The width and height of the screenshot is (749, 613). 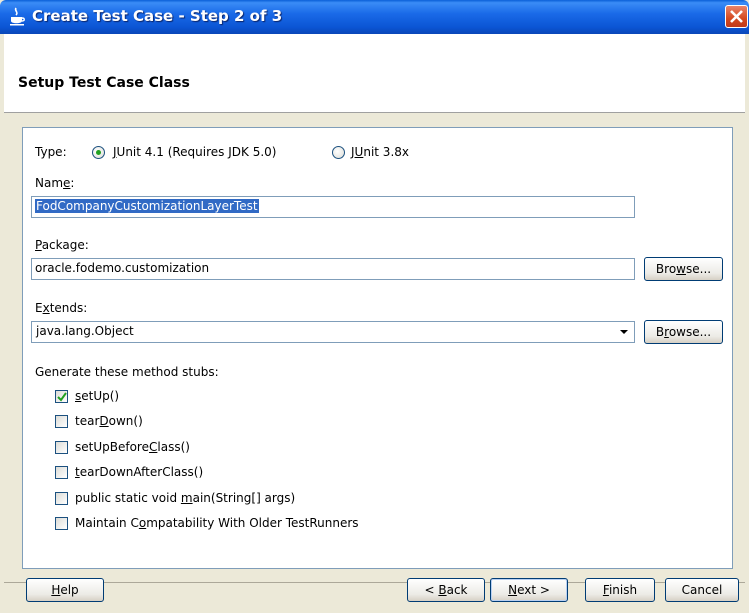 I want to click on name-input-value: FodCompanyCustomizationLayerTest, so click(x=147, y=206).